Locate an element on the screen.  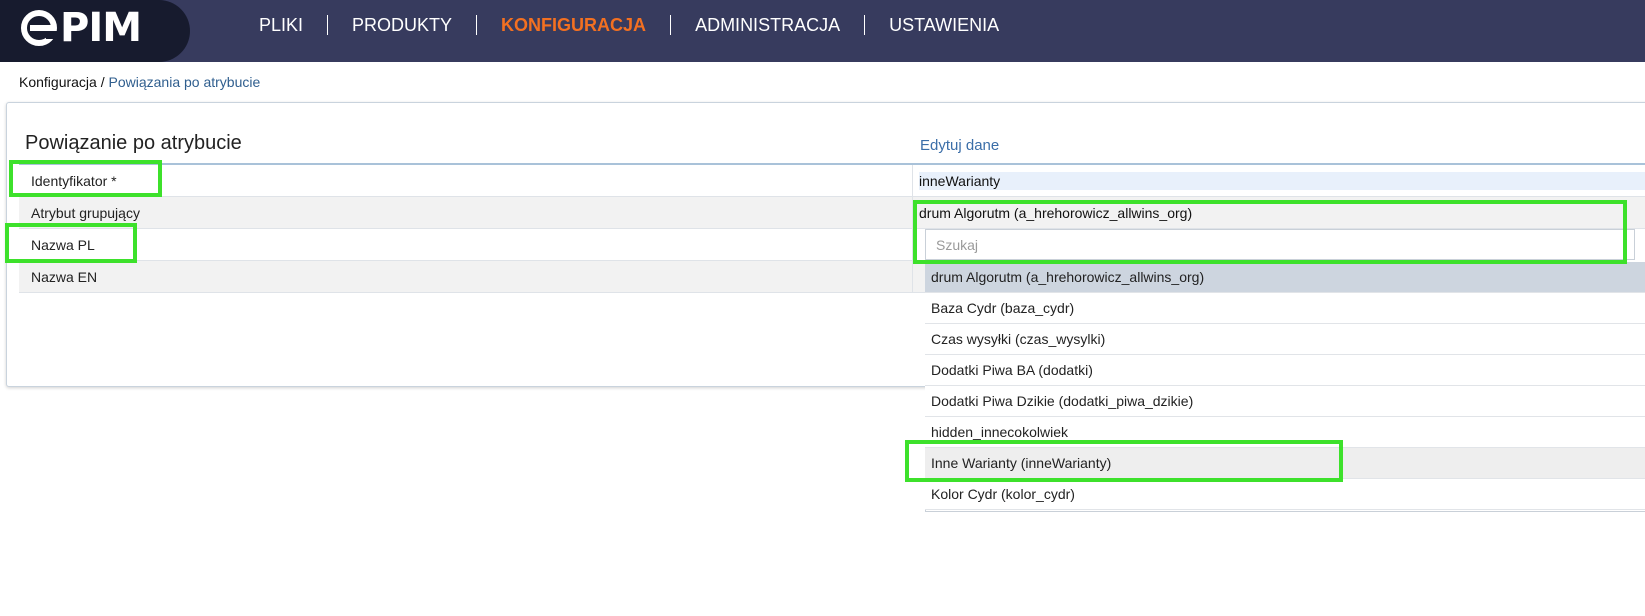
nav-item-pliki: PLIKI is located at coordinates (282, 25).